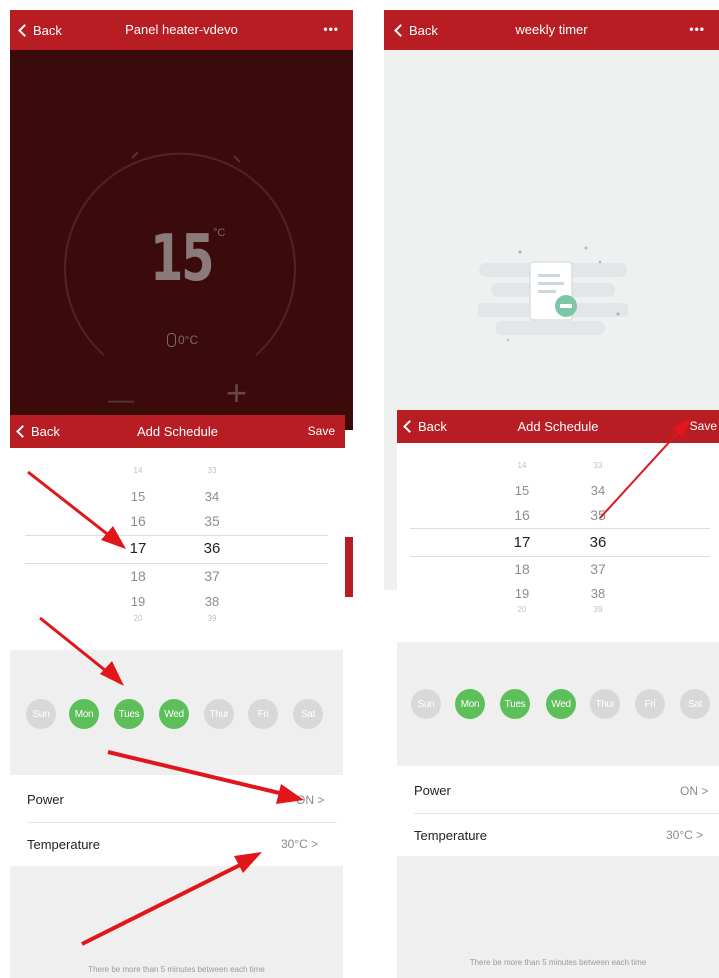  I want to click on arrow-to-temperature, so click(166, 902).